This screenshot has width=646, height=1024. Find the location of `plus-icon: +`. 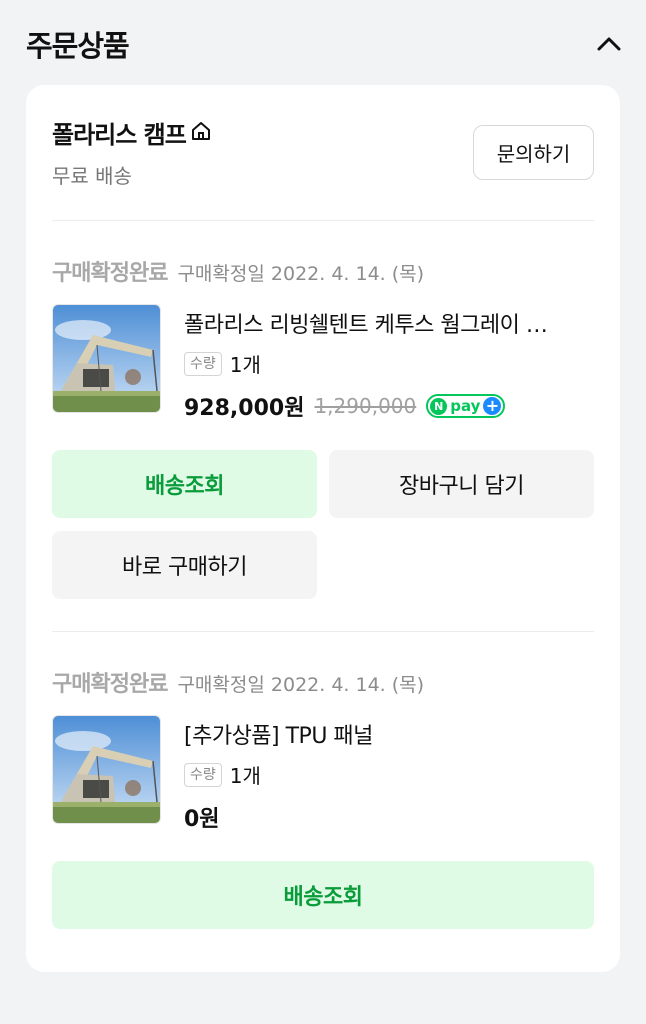

plus-icon: + is located at coordinates (492, 406).